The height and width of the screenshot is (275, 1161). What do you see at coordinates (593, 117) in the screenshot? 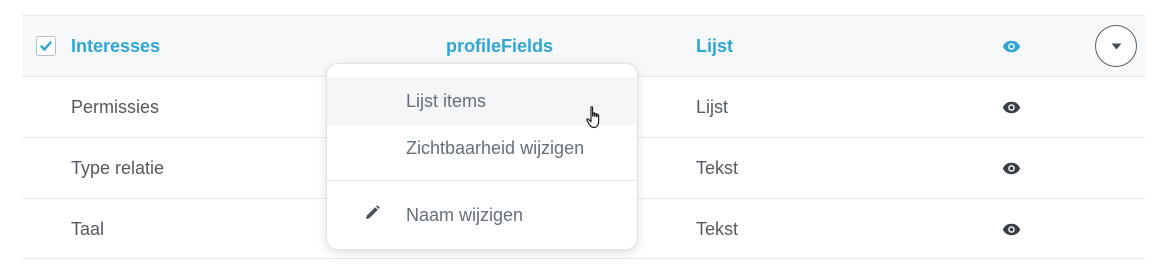
I see `hand-pointer-icon` at bounding box center [593, 117].